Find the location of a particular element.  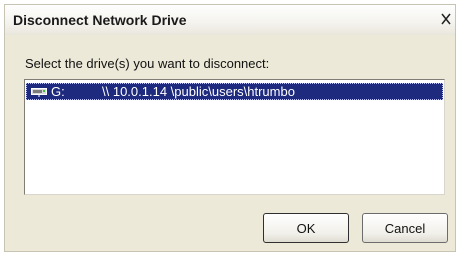

close-icon is located at coordinates (445, 19).